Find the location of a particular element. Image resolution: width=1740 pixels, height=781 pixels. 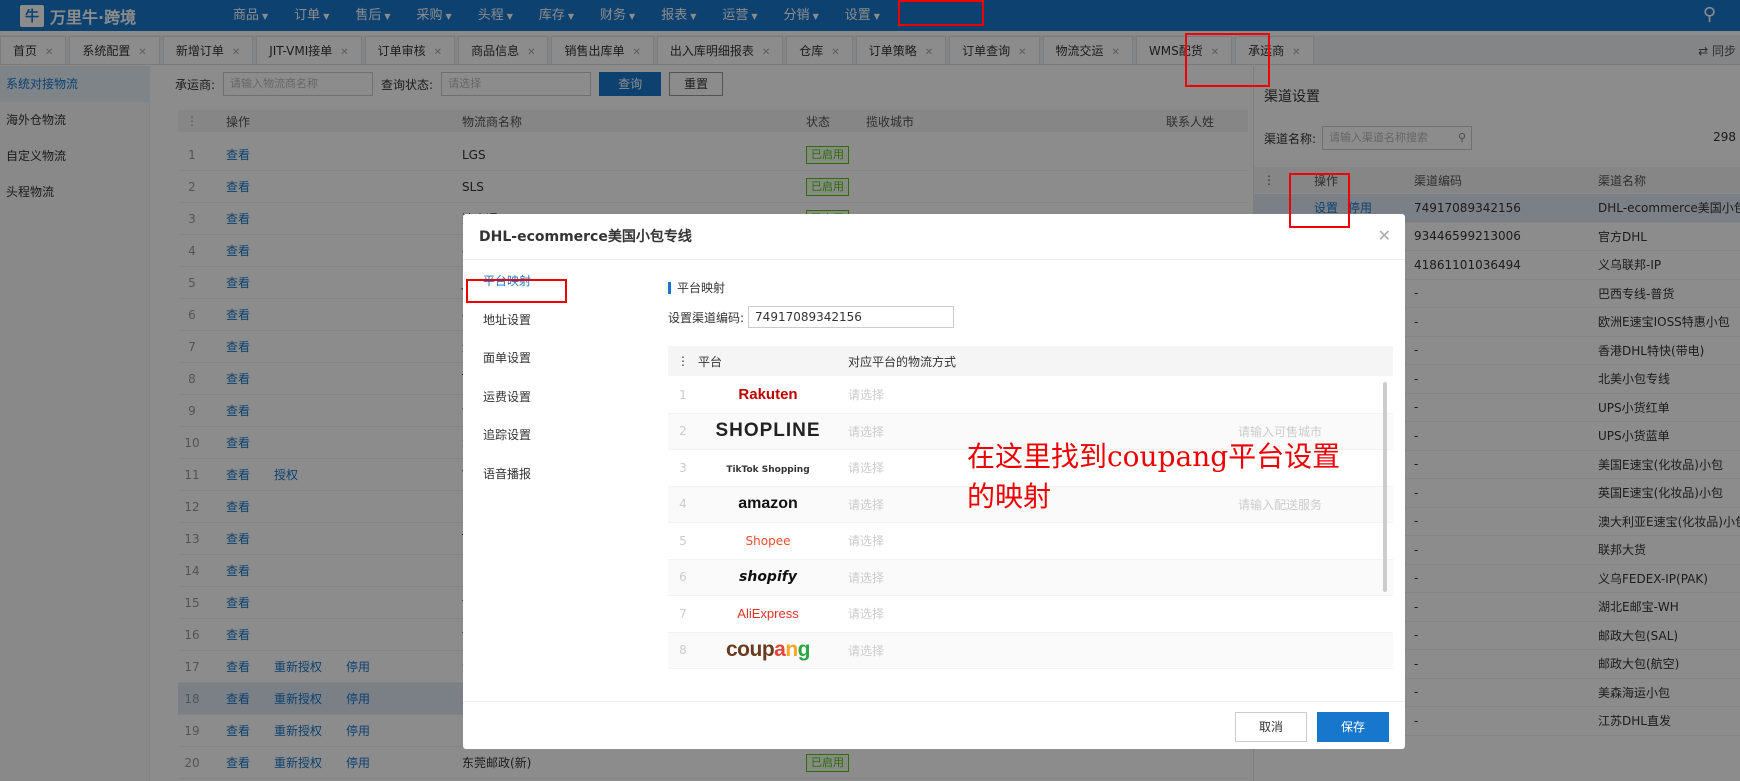

platform-logo-rakuten: Rakuten is located at coordinates (768, 395).